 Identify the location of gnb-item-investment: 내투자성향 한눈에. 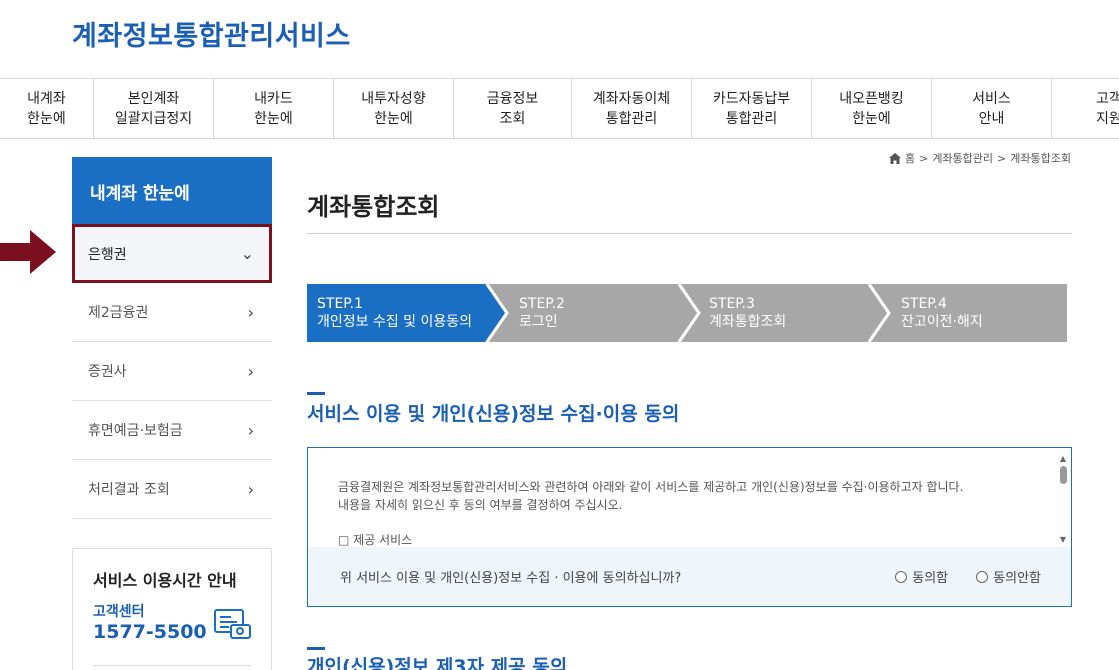
(394, 108).